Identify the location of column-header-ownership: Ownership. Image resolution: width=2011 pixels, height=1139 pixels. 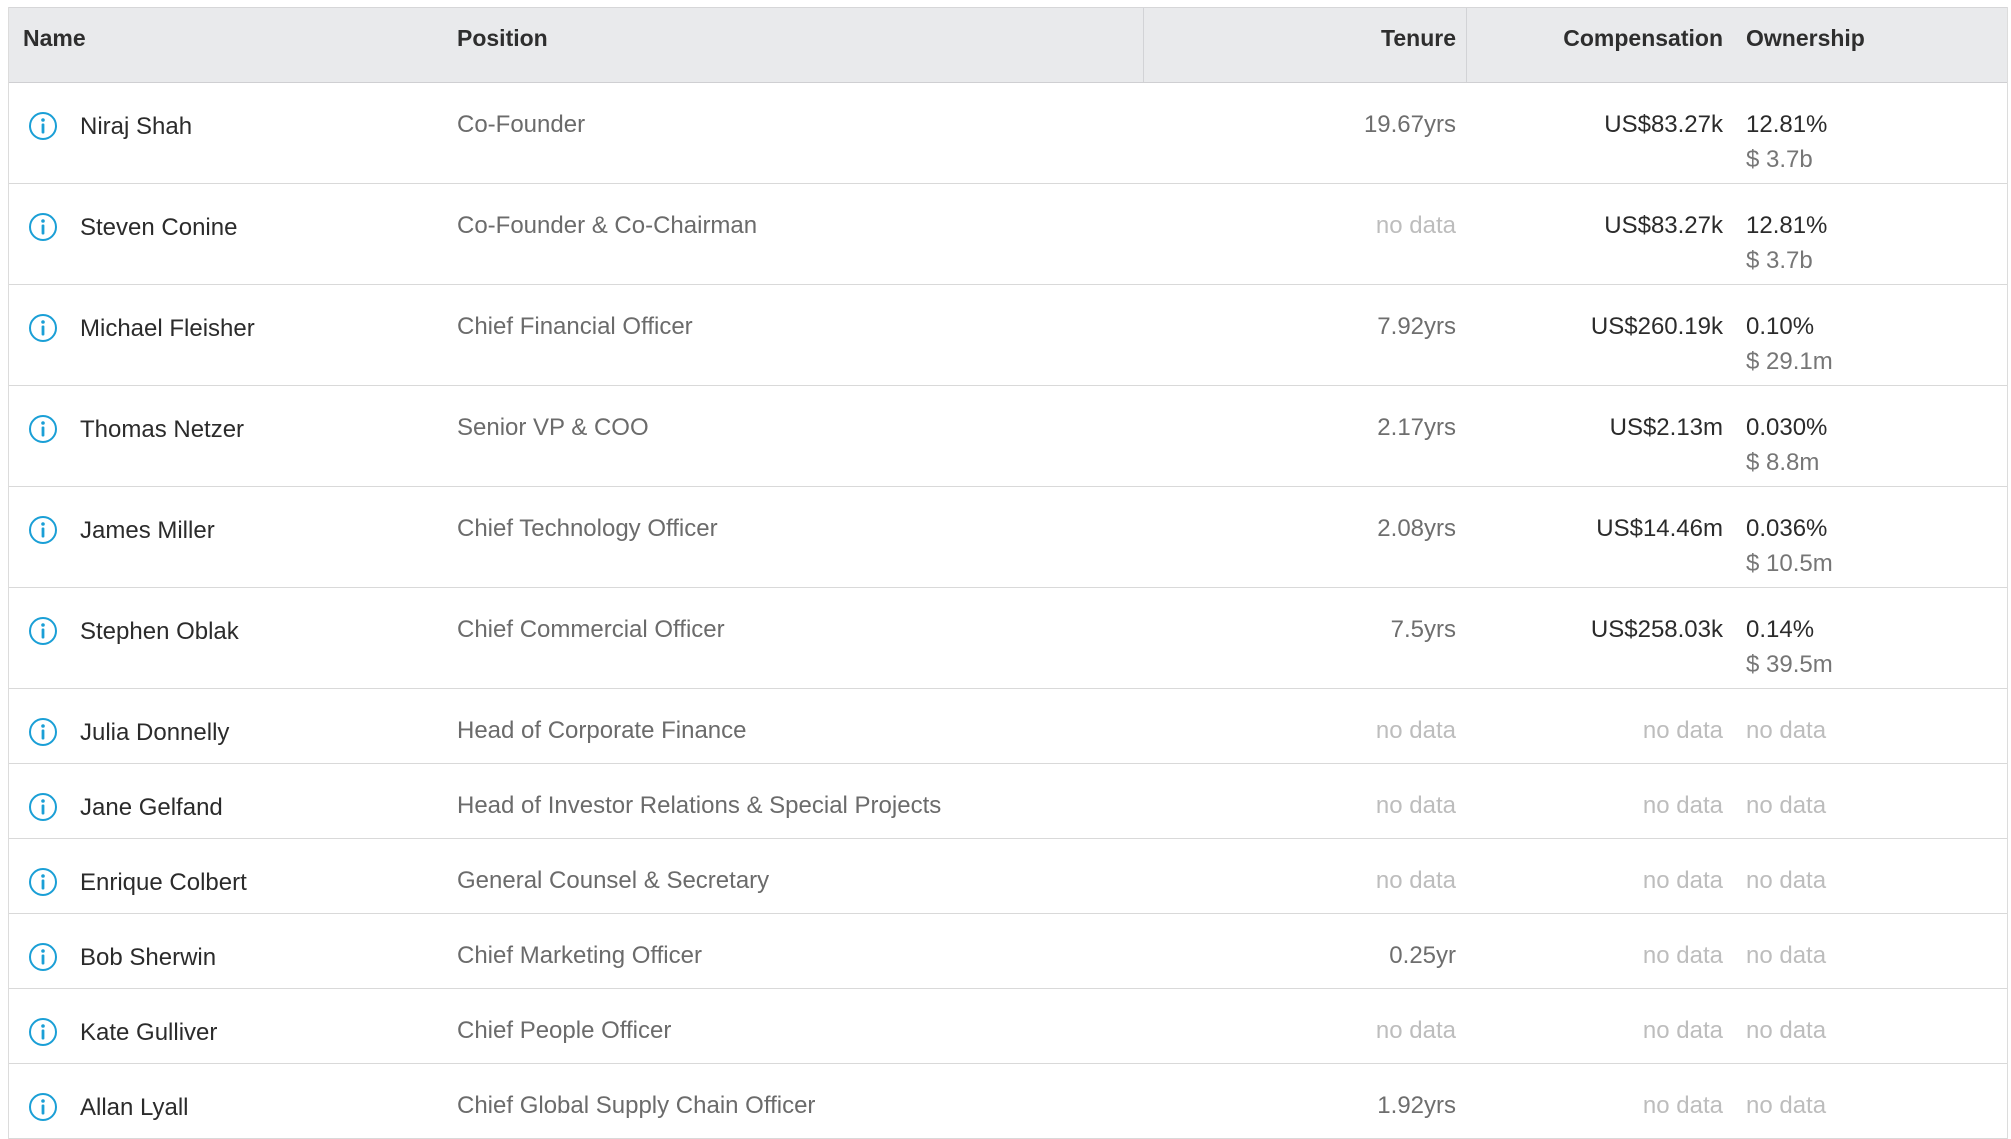
(1805, 45).